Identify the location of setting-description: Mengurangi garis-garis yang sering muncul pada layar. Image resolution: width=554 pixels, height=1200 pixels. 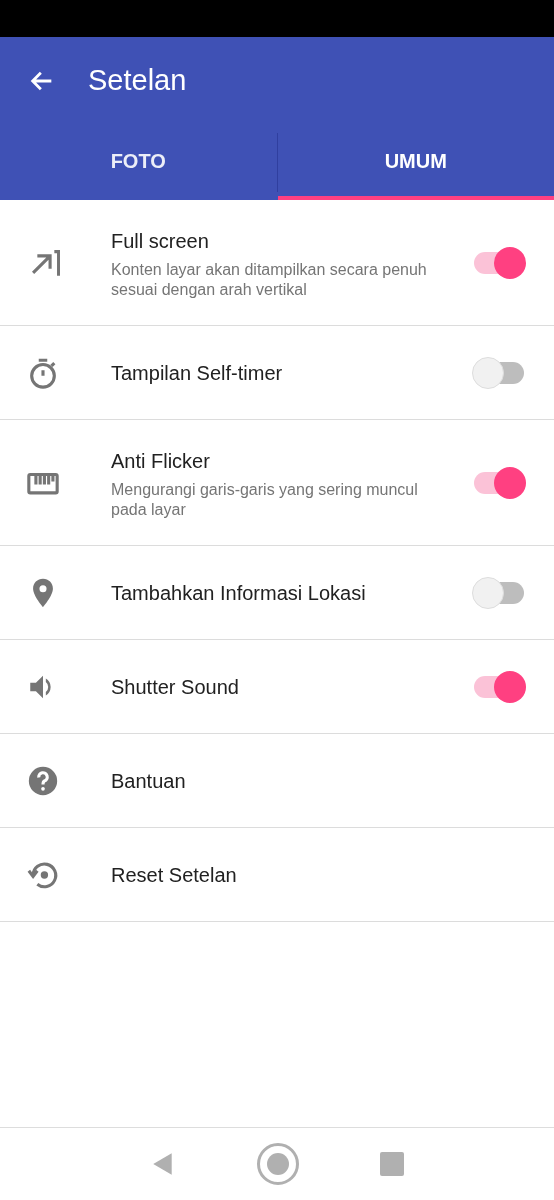
(265, 499).